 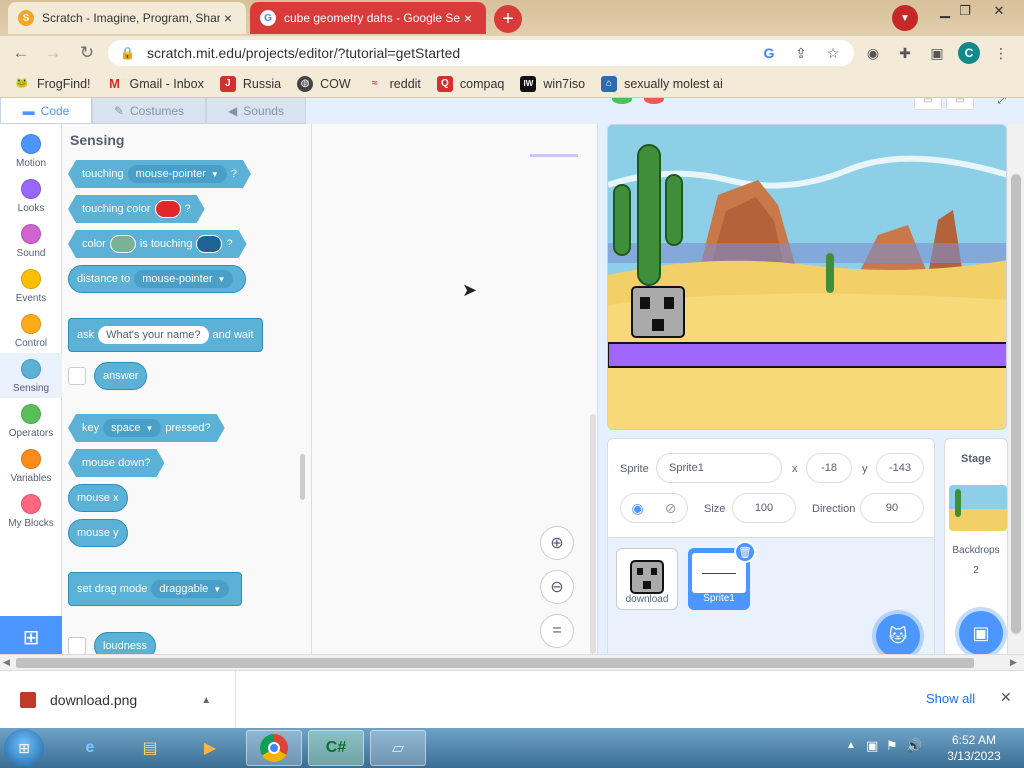 I want to click on chevron-up-icon: ▲, so click(x=206, y=700).